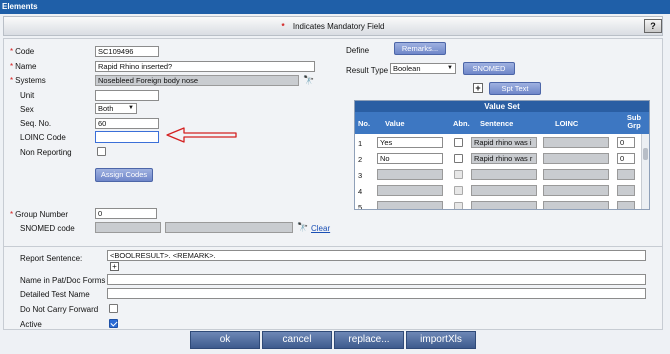  Describe the element at coordinates (360, 206) in the screenshot. I see `row-number: 5` at that location.